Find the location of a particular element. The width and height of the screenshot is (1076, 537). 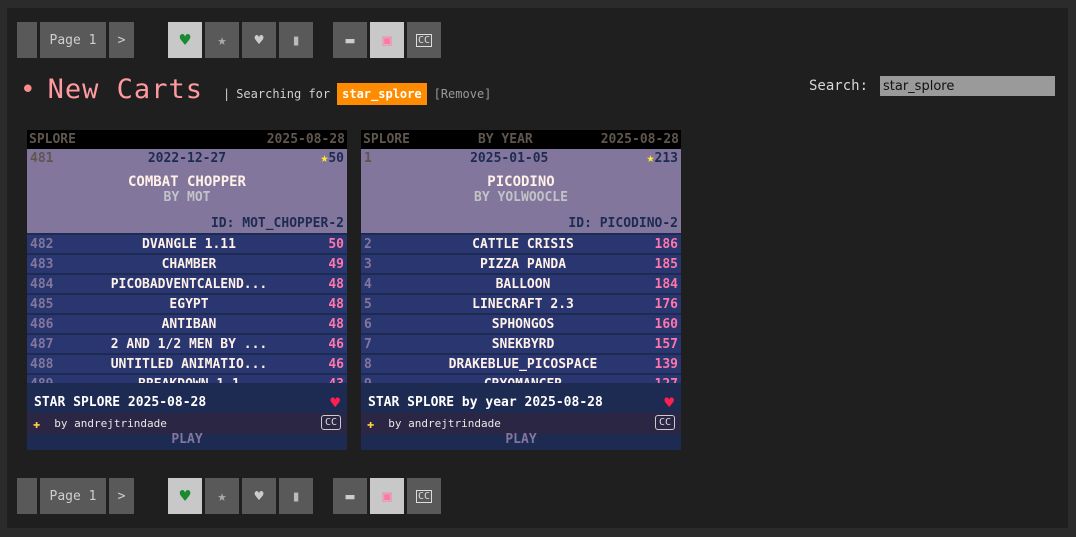

remove-search-link: [Remove] is located at coordinates (463, 94).